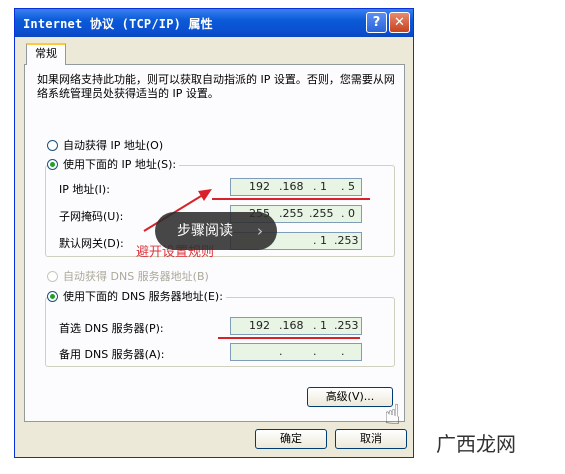 The width and height of the screenshot is (565, 474). What do you see at coordinates (91, 216) in the screenshot?
I see `subnet-mask-label: 子网掩码(U):` at bounding box center [91, 216].